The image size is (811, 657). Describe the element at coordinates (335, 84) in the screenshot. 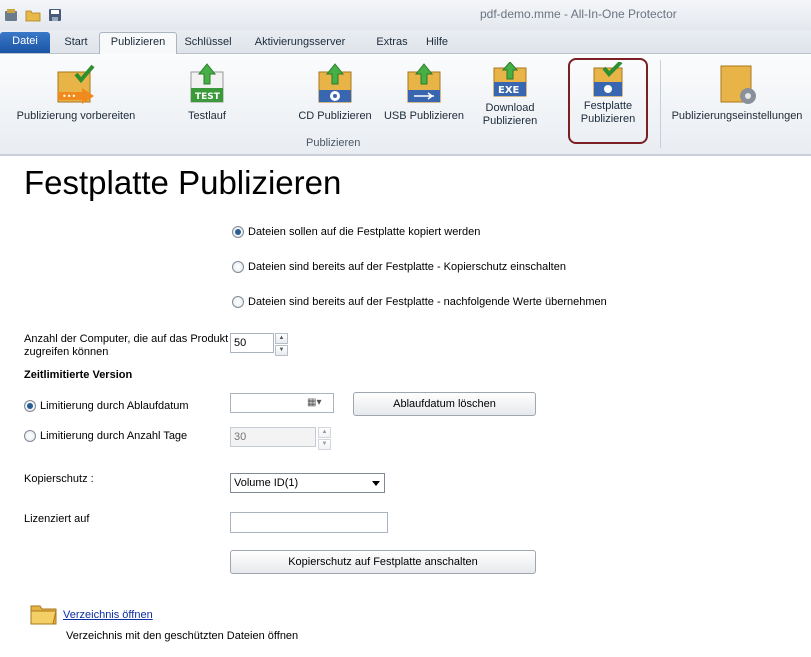

I see `cd-icon` at that location.